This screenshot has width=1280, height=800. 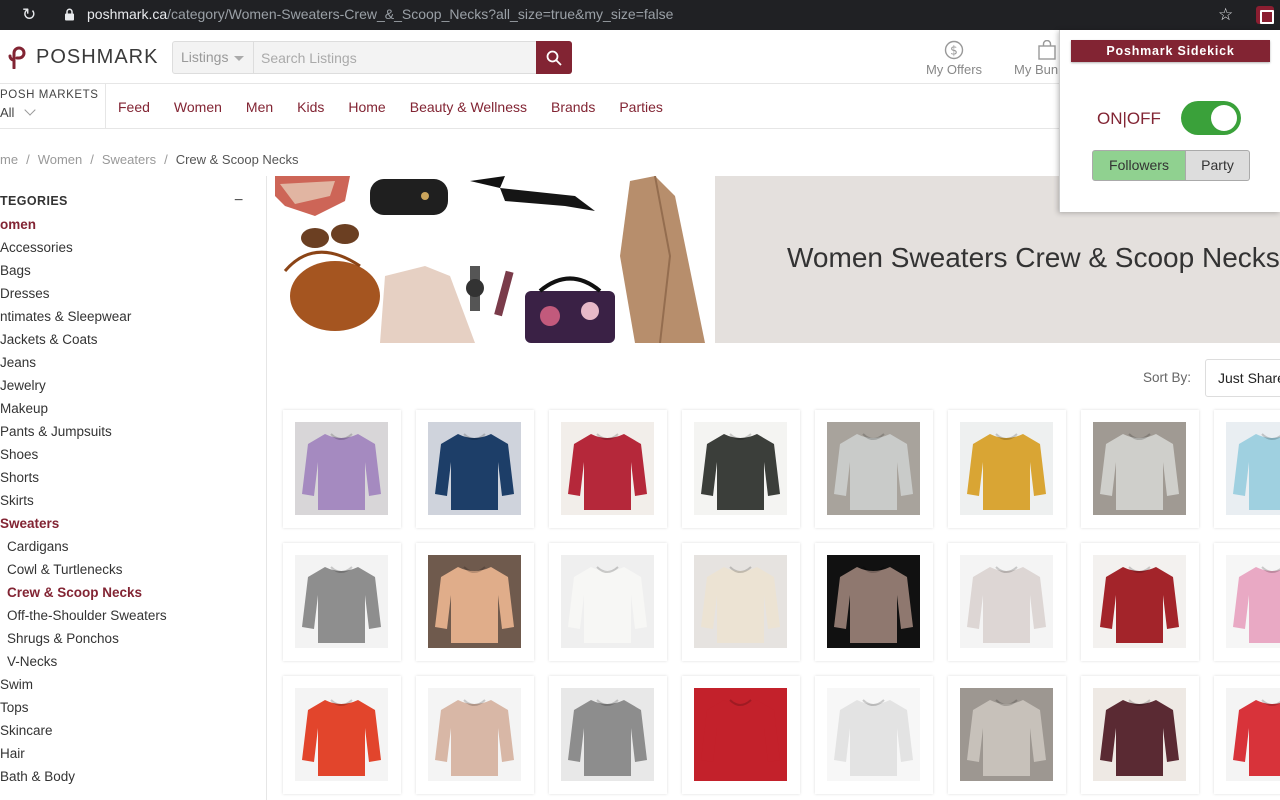 What do you see at coordinates (1247, 469) in the screenshot?
I see `listing-light-blue-sweater` at bounding box center [1247, 469].